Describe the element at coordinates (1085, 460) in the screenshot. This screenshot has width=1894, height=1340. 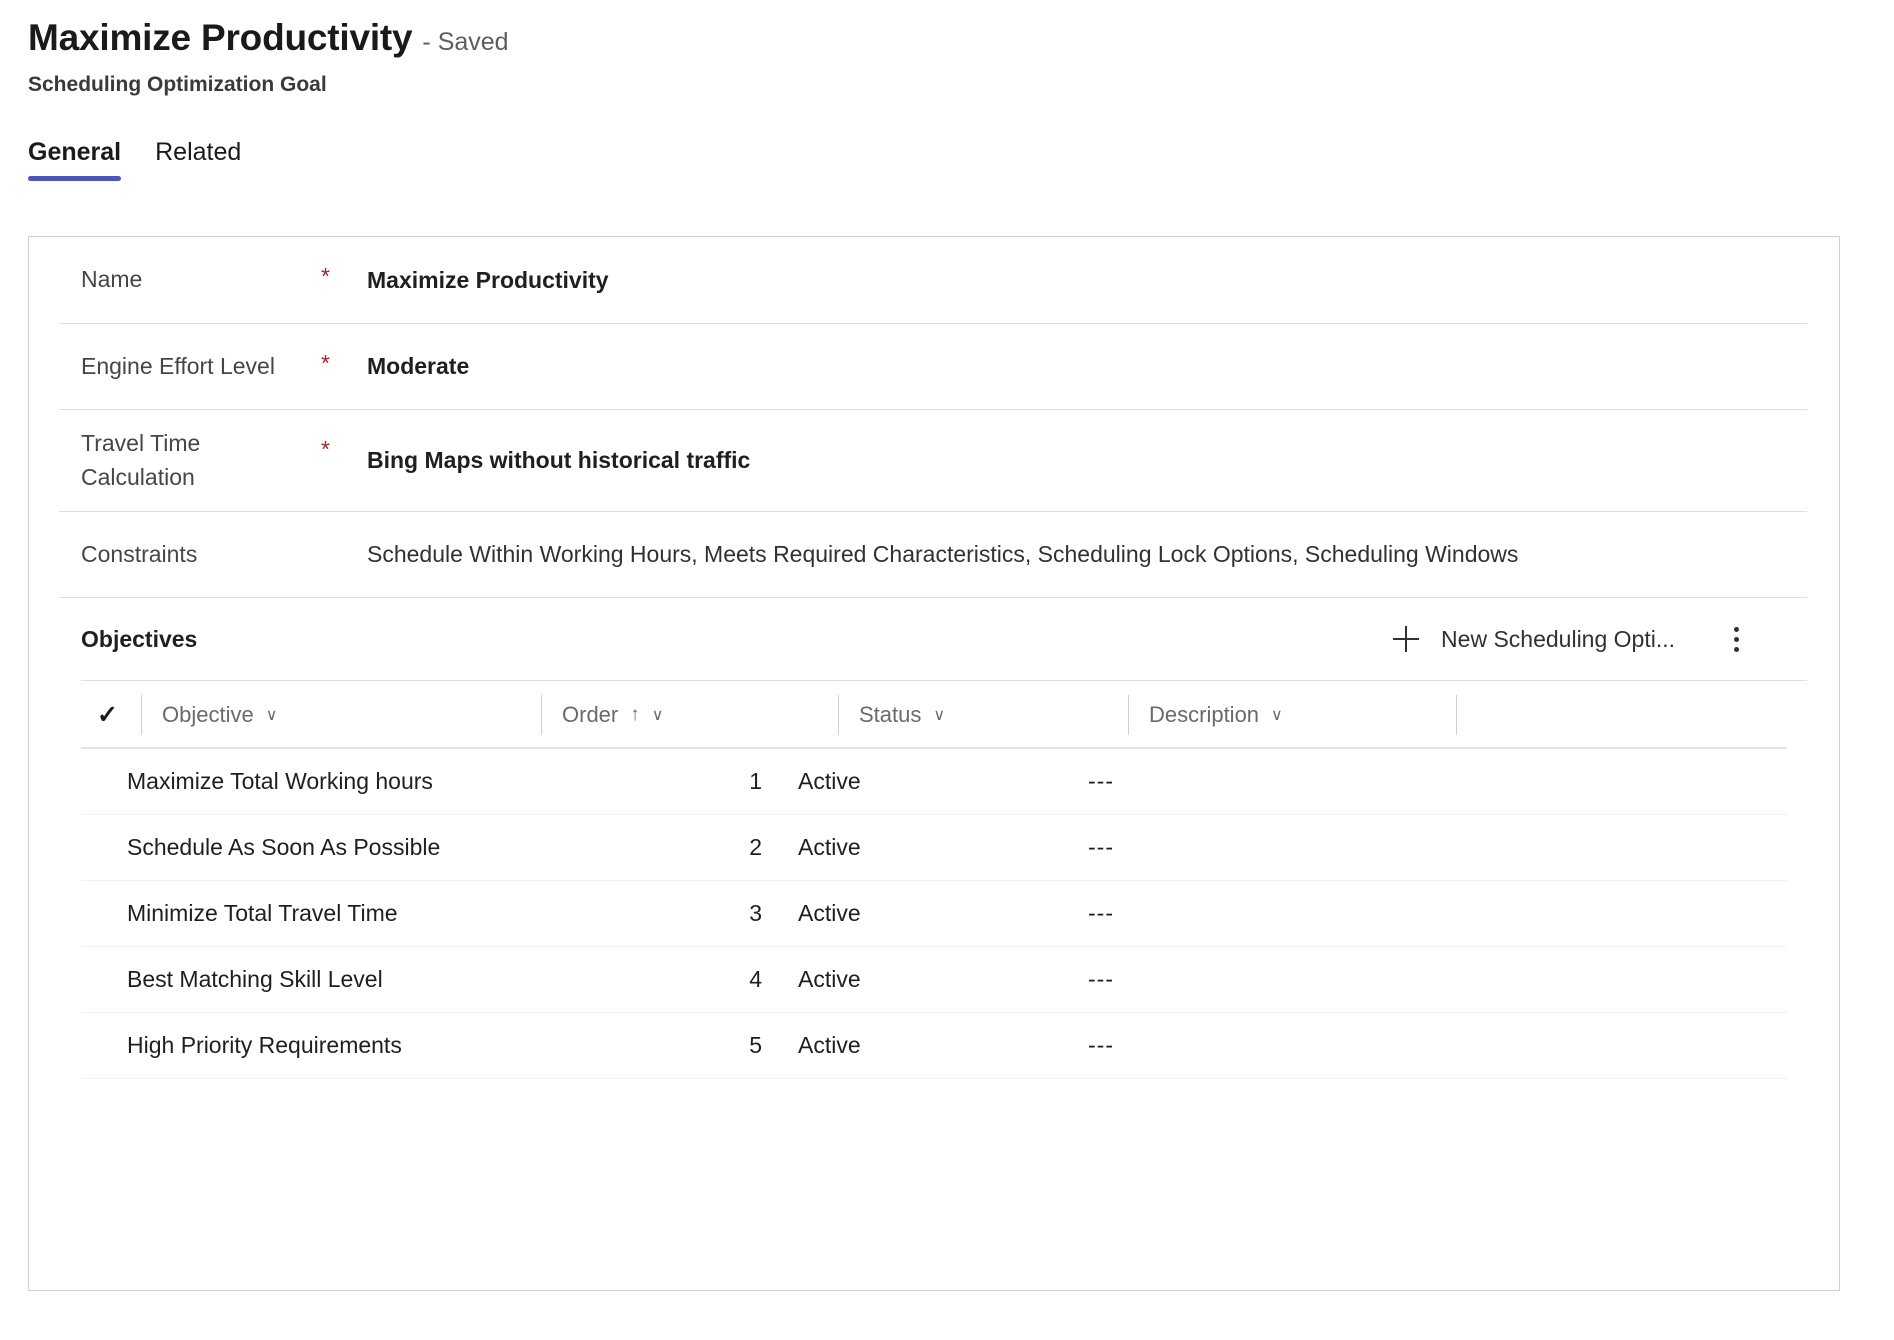
I see `field-value-travel-time-calculation: Bing Maps without historical traffic` at that location.